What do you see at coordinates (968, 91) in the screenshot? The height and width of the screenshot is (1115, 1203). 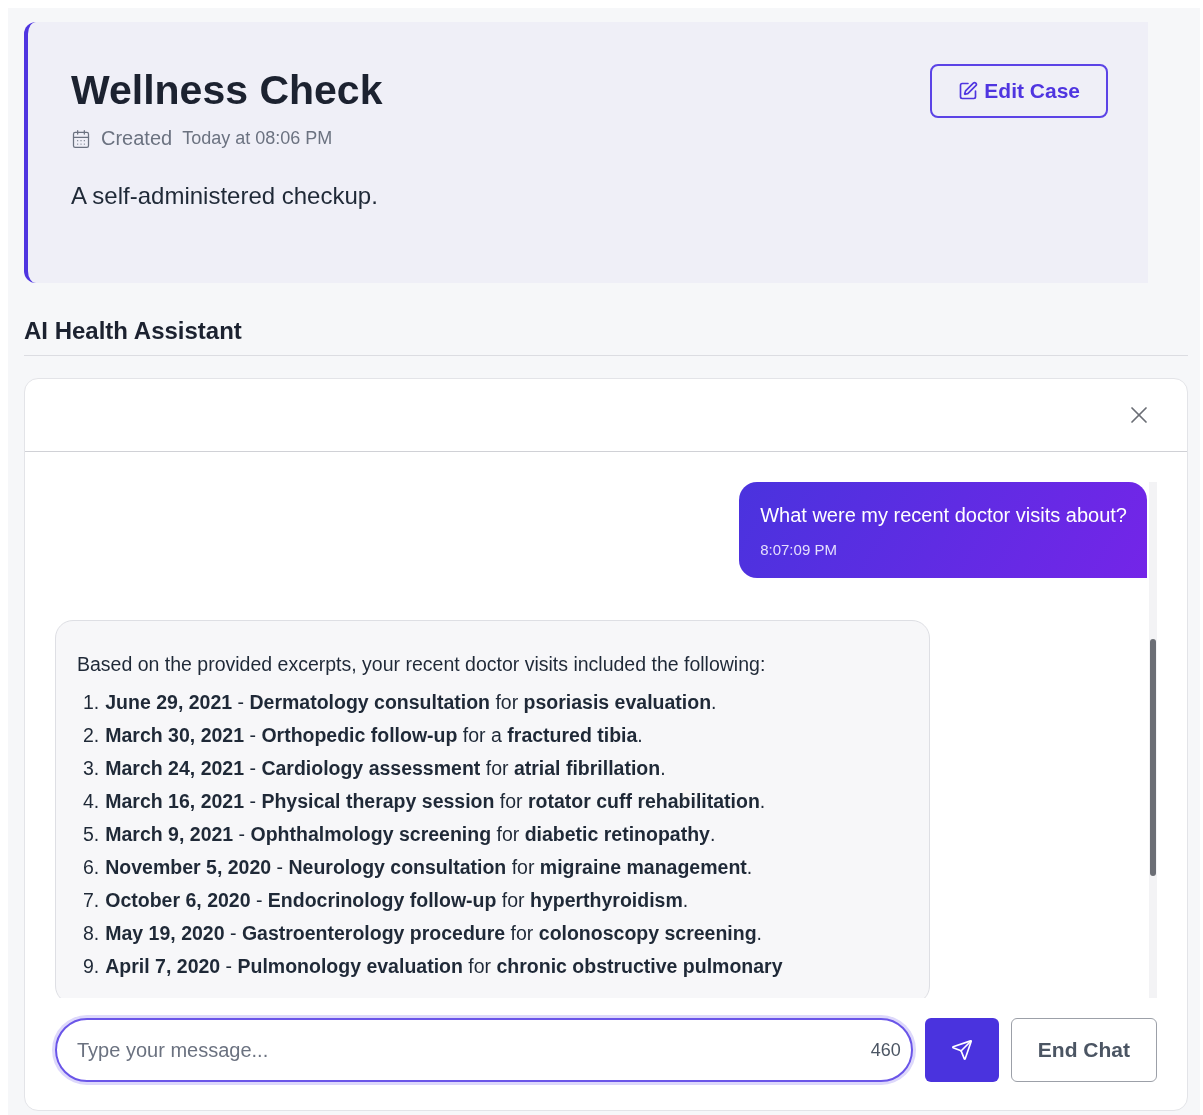 I see `edit-icon` at bounding box center [968, 91].